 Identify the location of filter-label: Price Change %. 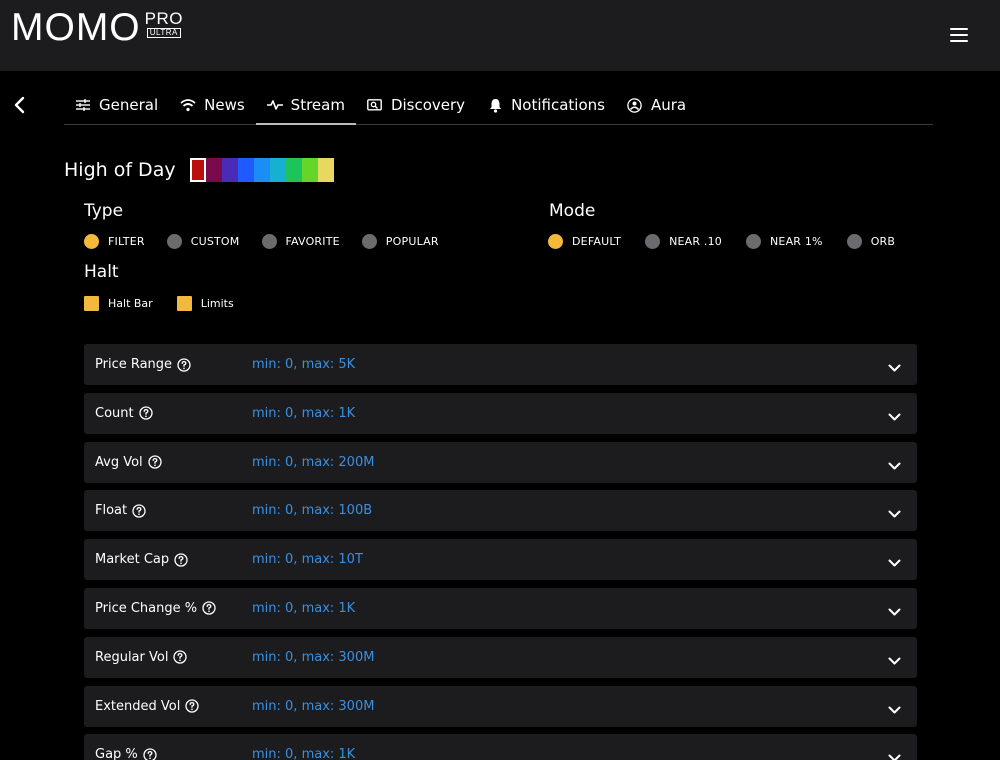
(155, 608).